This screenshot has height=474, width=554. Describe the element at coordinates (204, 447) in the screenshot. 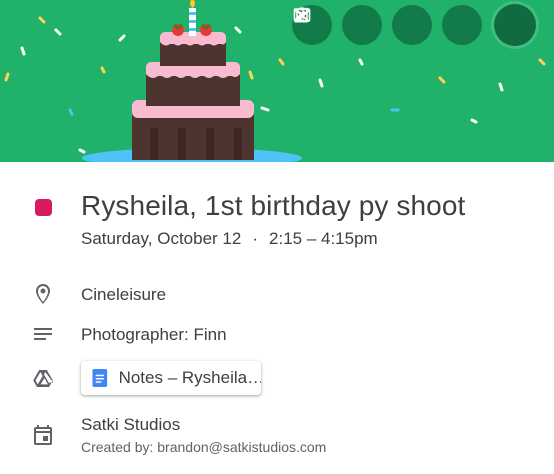

I see `event-creator: Created by: brandon@satkistudios.com` at that location.